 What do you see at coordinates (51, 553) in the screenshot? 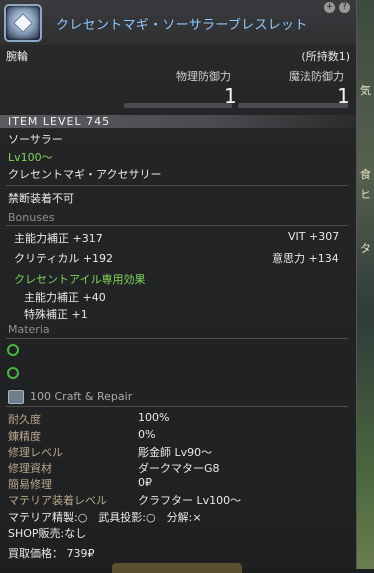
I see `sell-price: 買取価格： 739₽` at bounding box center [51, 553].